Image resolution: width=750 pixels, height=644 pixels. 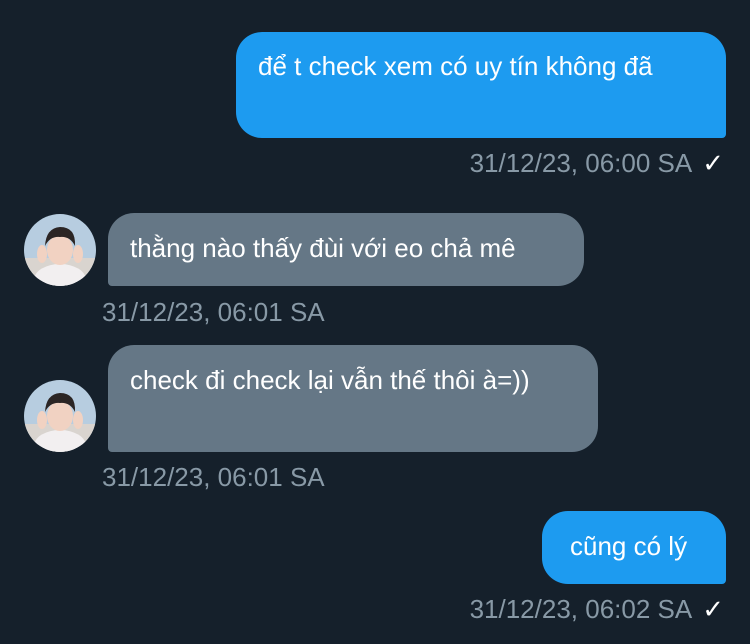 What do you see at coordinates (455, 66) in the screenshot?
I see `message-text: để t check xem có uy tín không đã` at bounding box center [455, 66].